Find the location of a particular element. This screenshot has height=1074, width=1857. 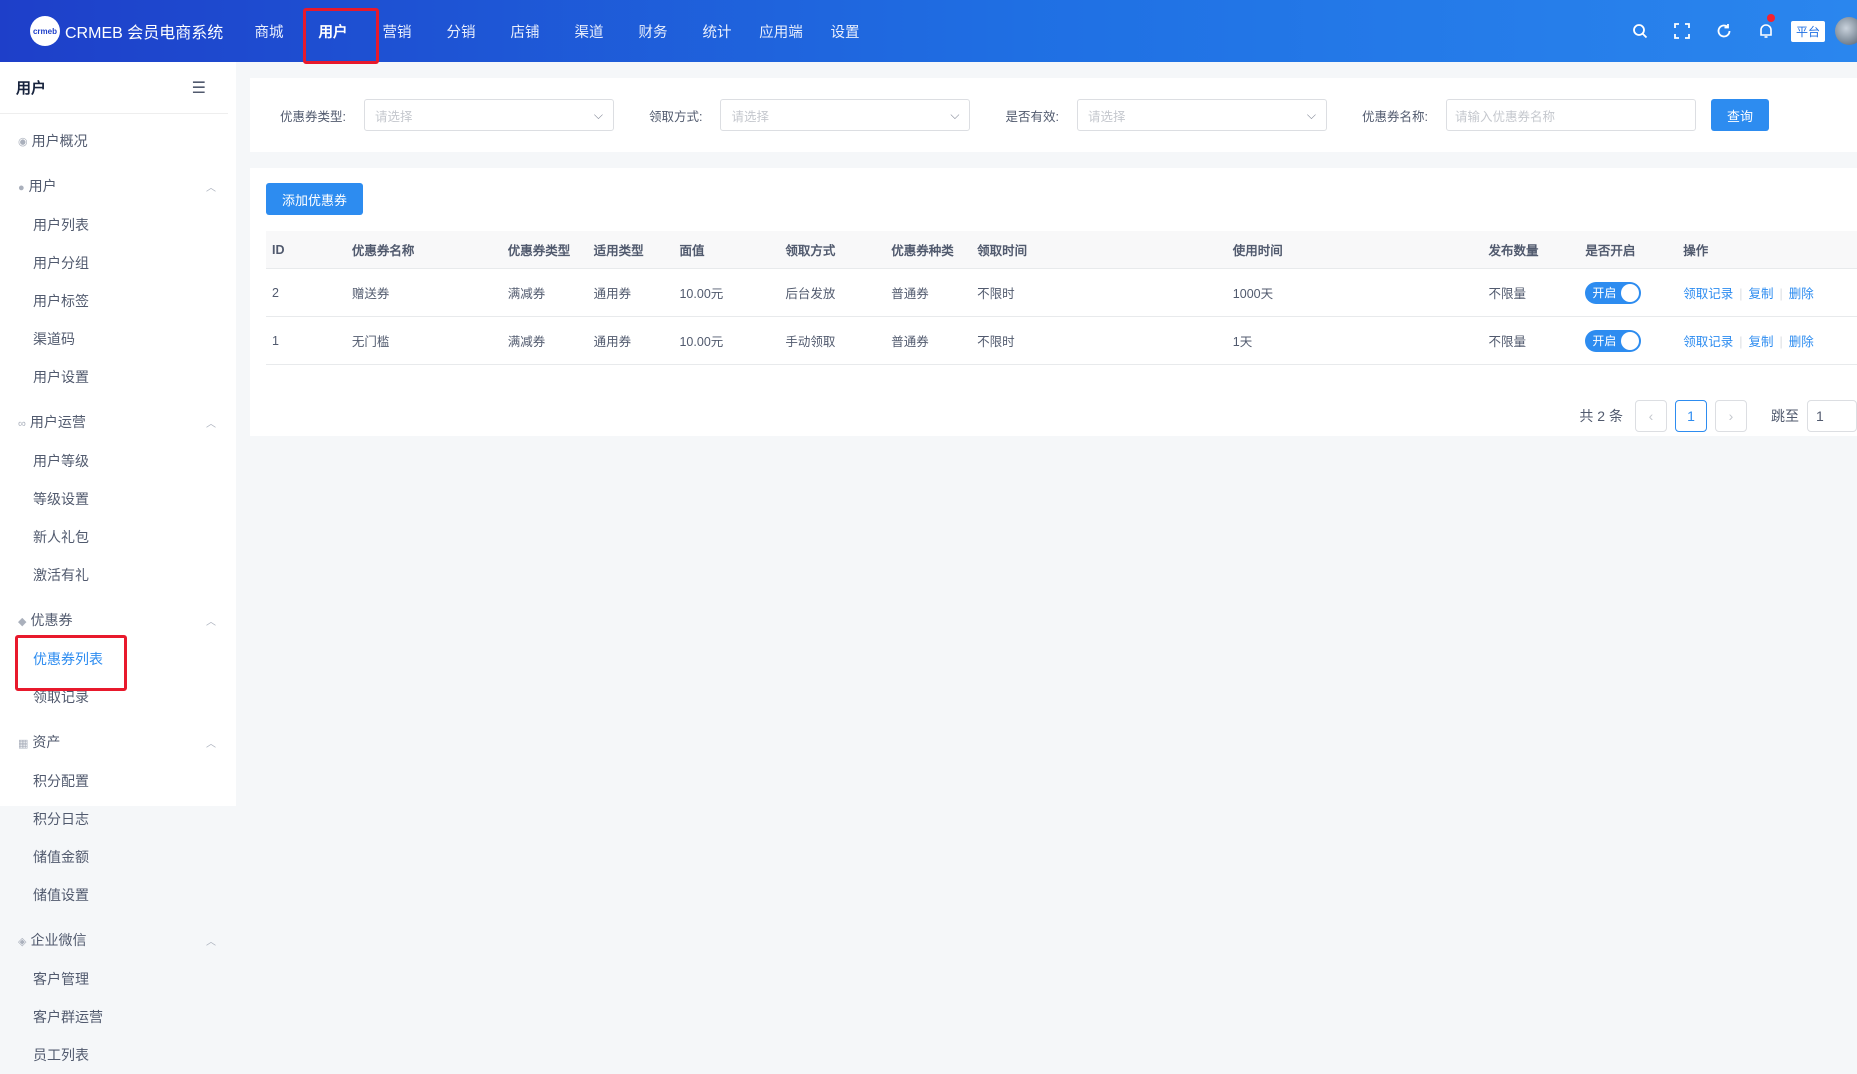

bell-icon is located at coordinates (1766, 31).